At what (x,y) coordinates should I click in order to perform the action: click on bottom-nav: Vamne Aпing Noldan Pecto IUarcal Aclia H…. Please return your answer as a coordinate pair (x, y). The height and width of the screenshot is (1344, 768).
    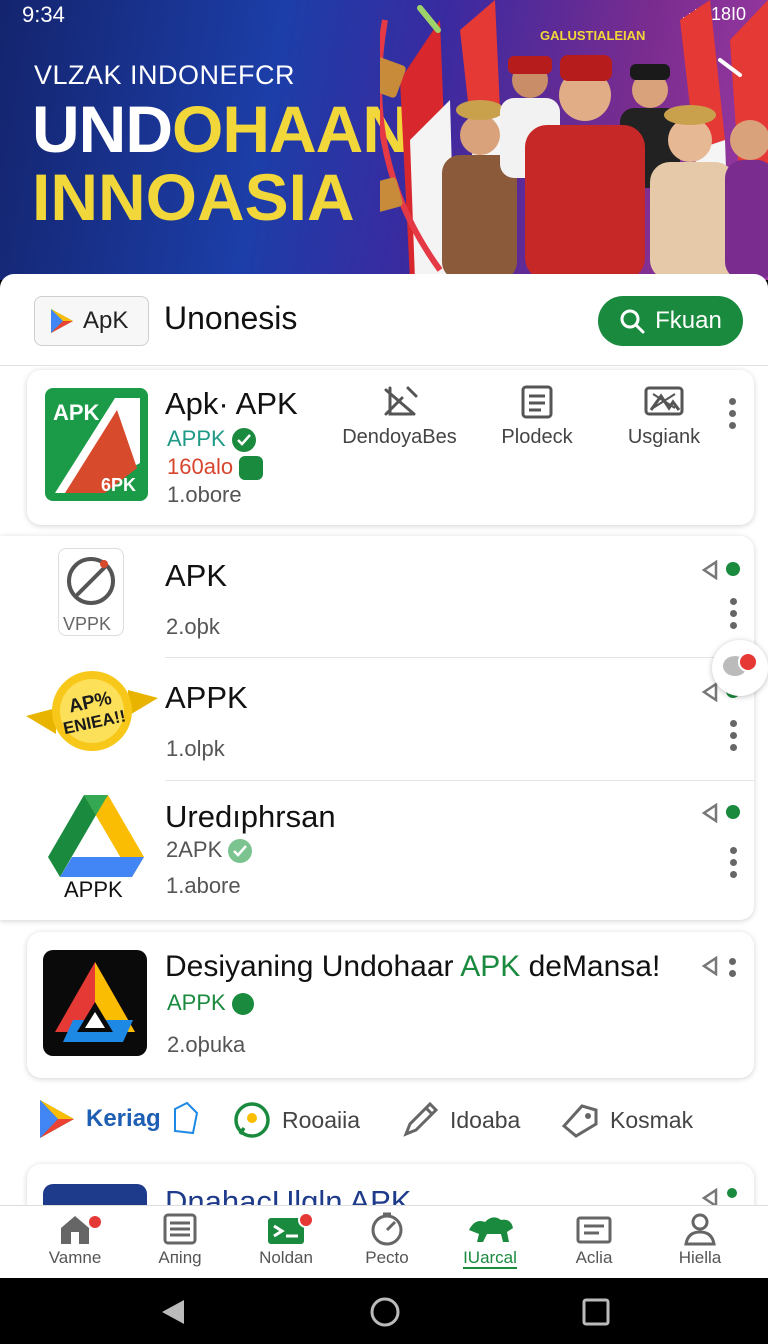
    Looking at the image, I should click on (384, 1241).